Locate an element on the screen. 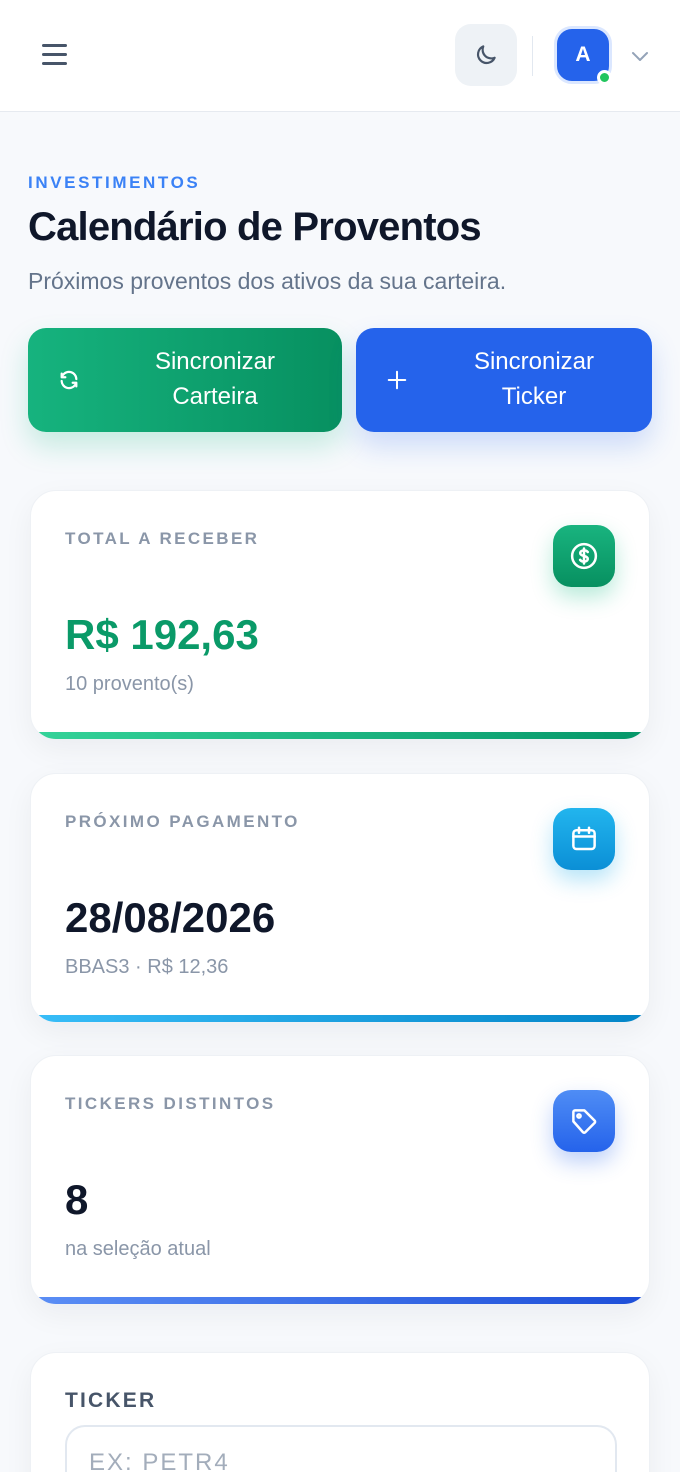 The height and width of the screenshot is (1472, 680). dollar-circle-icon is located at coordinates (584, 556).